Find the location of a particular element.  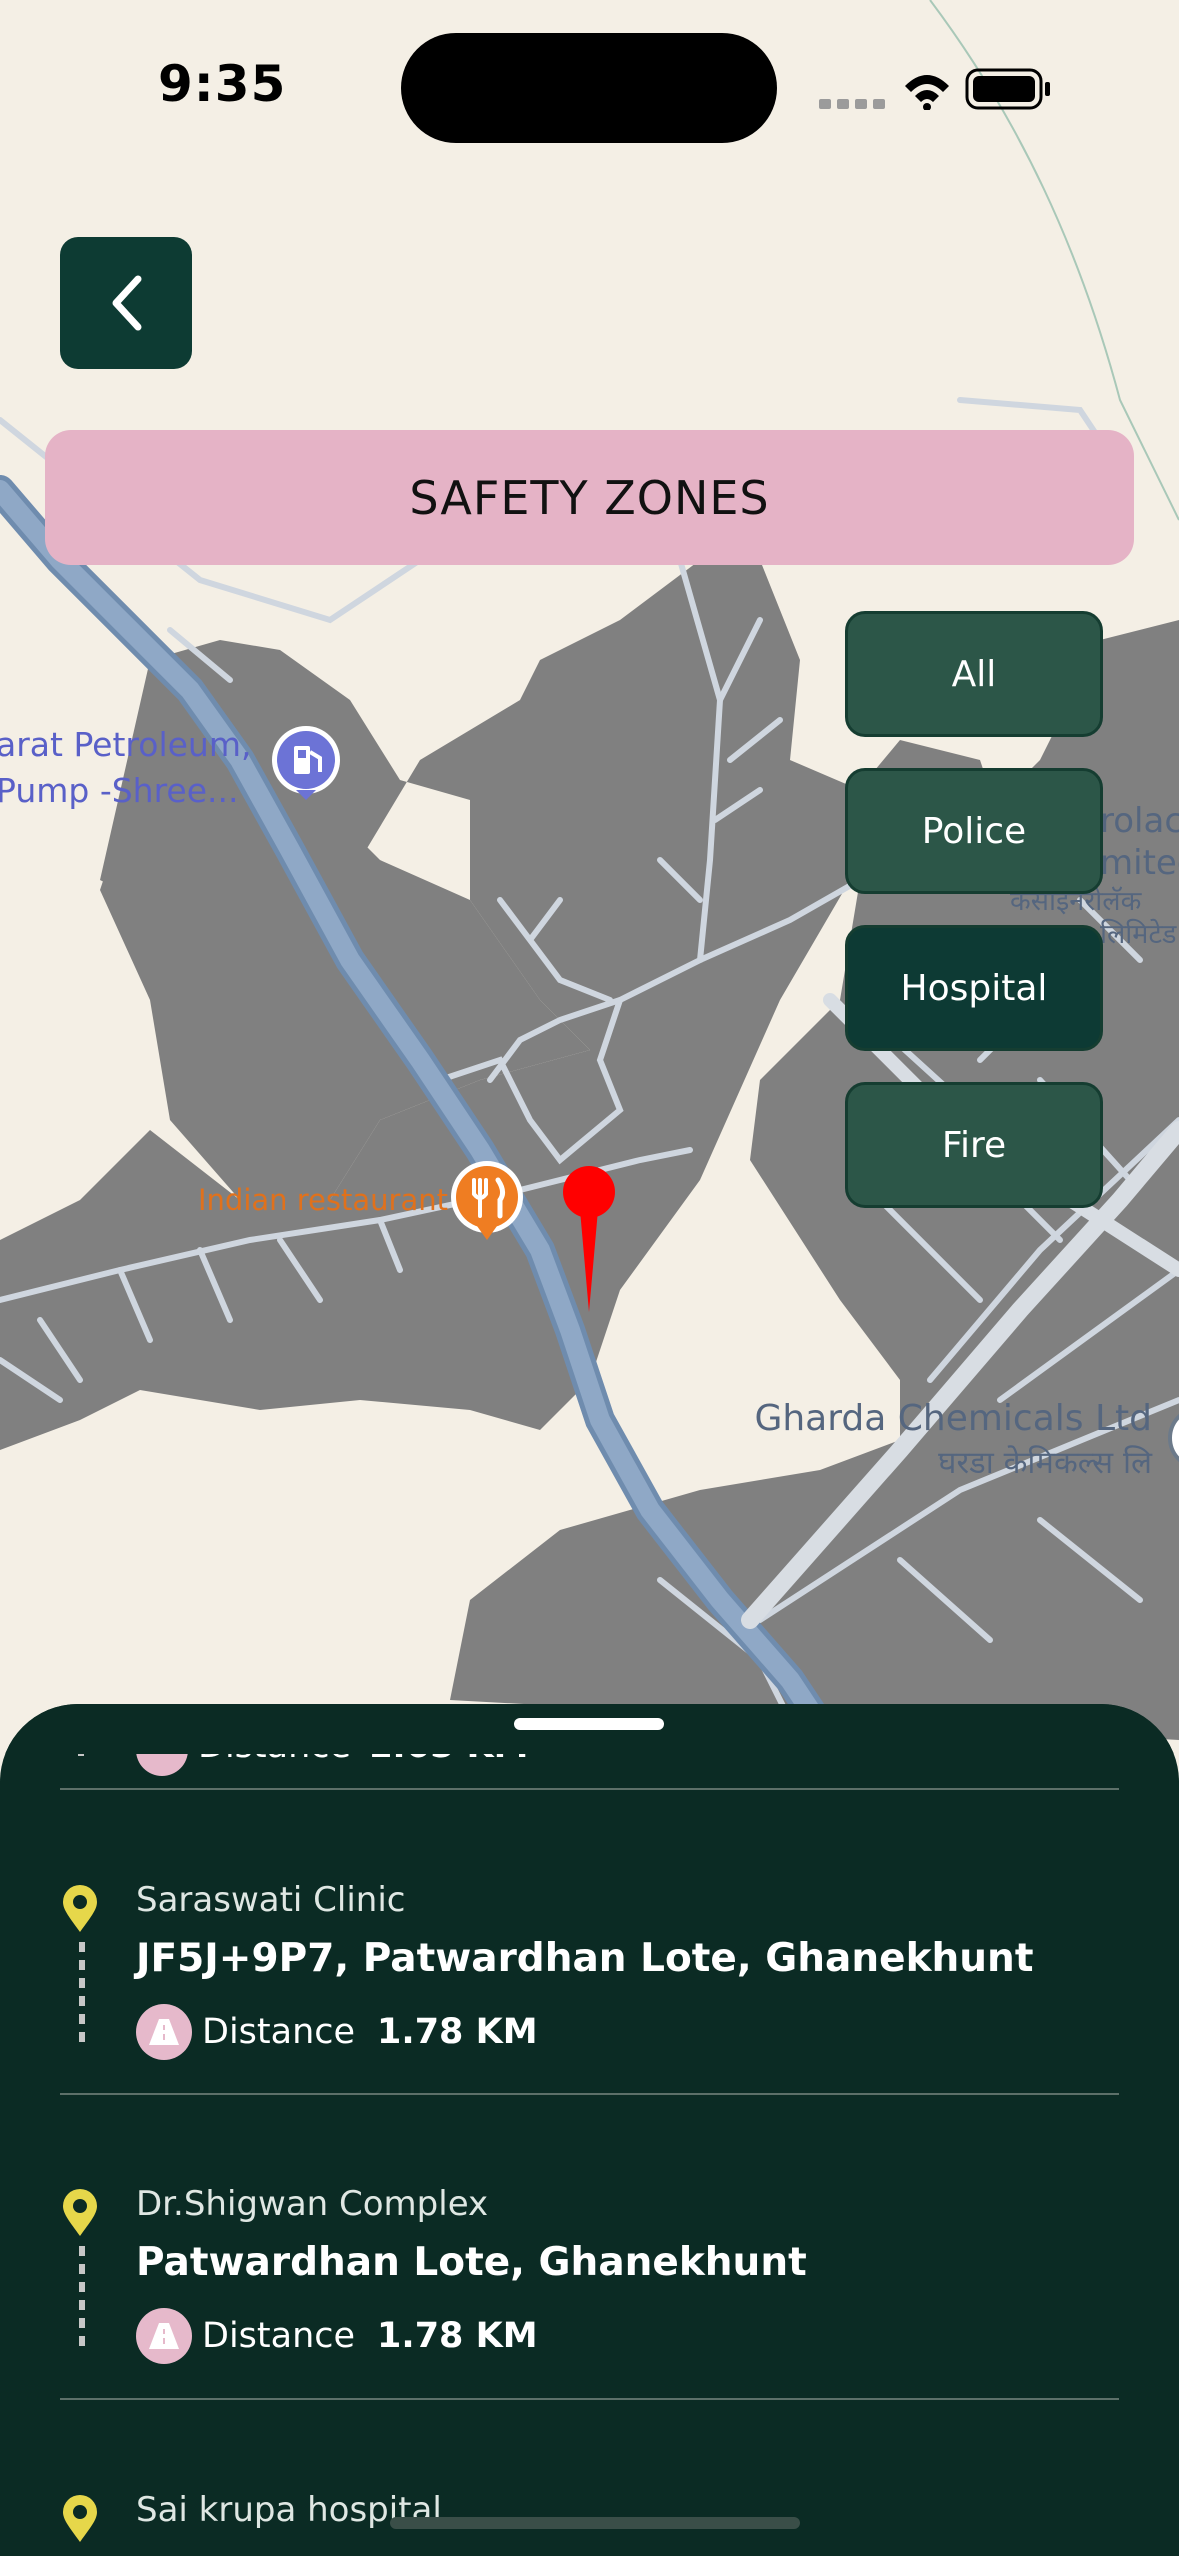

battery-icon is located at coordinates (1007, 89).